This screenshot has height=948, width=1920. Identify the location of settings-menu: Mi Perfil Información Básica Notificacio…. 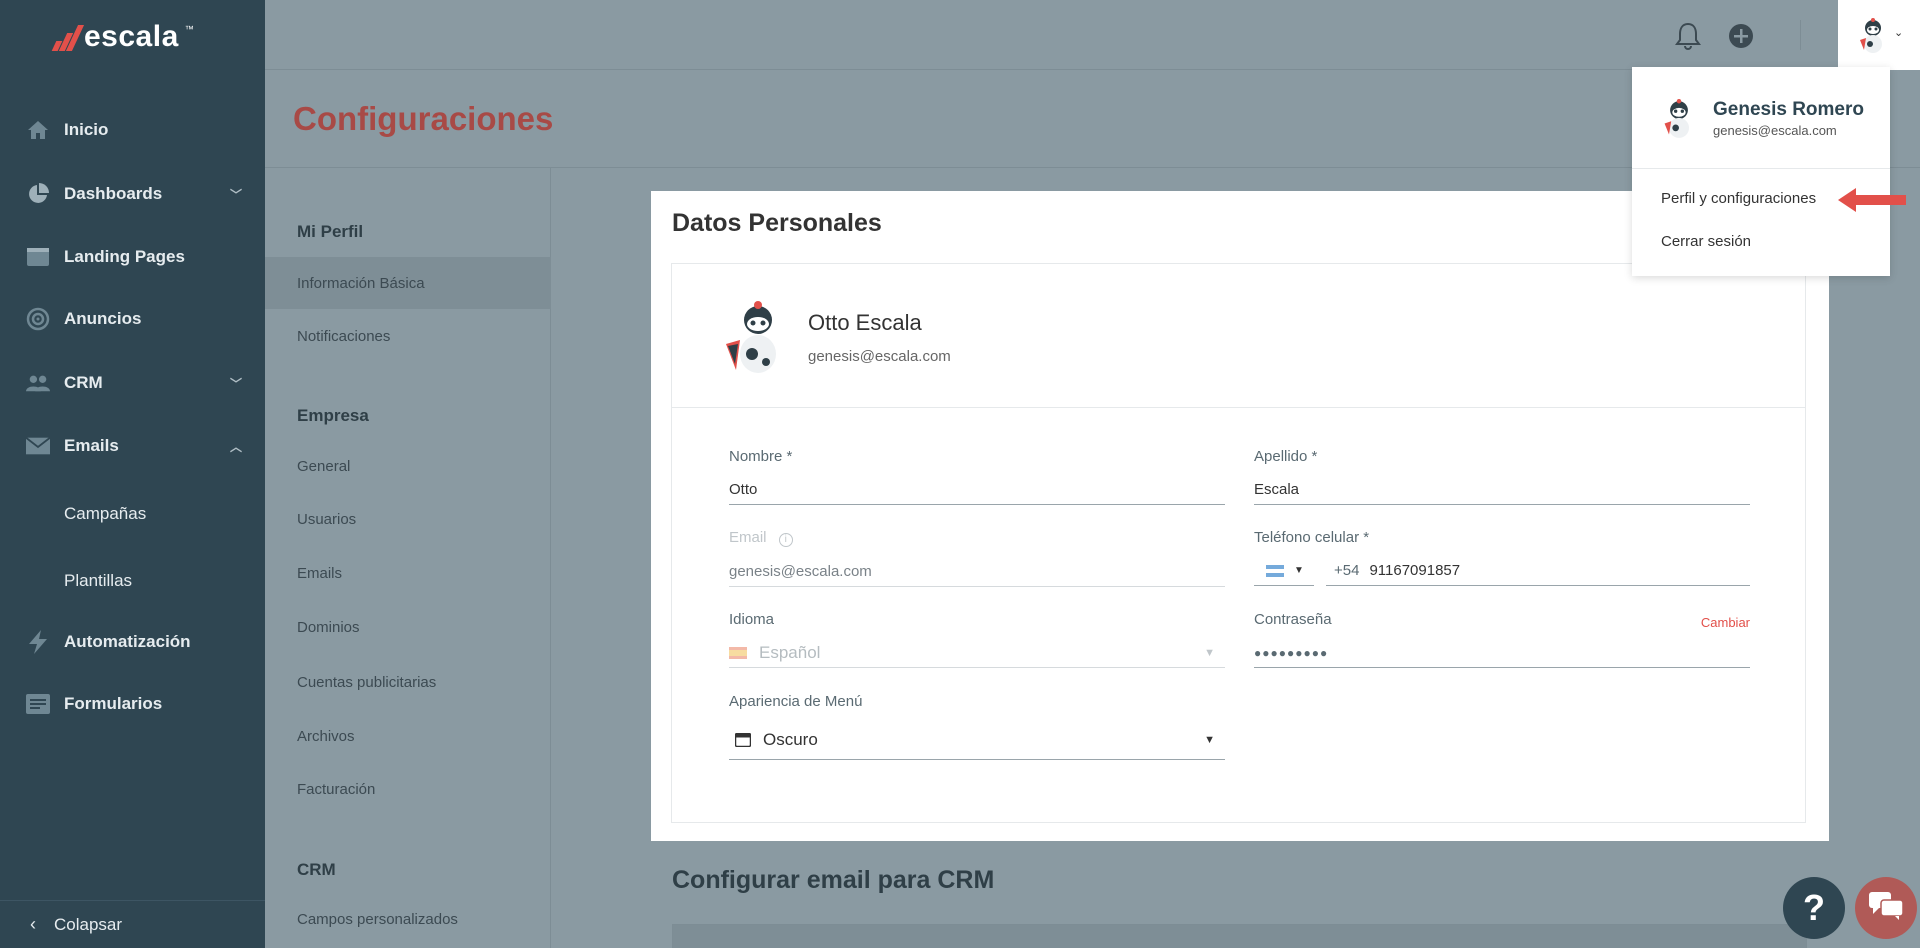
(408, 558).